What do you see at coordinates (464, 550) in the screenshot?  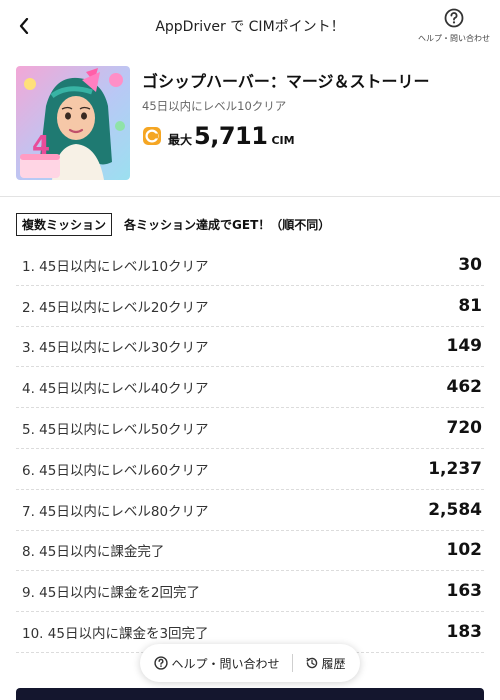 I see `mission-points: 102` at bounding box center [464, 550].